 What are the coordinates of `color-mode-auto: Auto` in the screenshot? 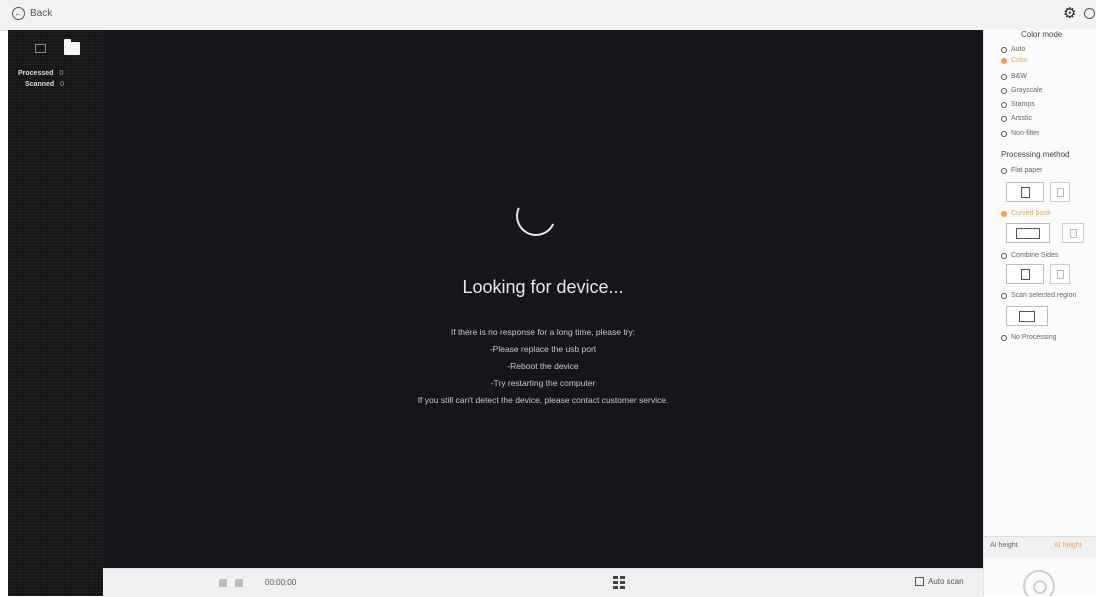 It's located at (1013, 49).